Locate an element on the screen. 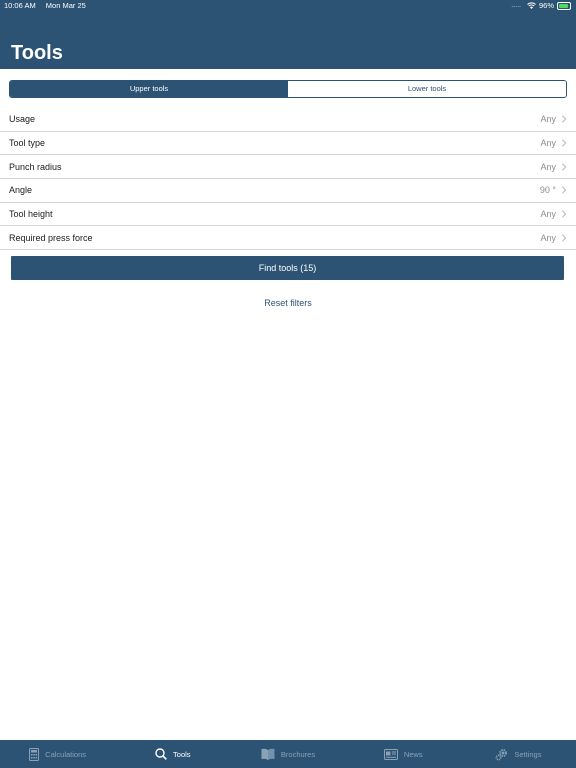  tool-position-segmented-control: Upper tools Lower tools is located at coordinates (288, 89).